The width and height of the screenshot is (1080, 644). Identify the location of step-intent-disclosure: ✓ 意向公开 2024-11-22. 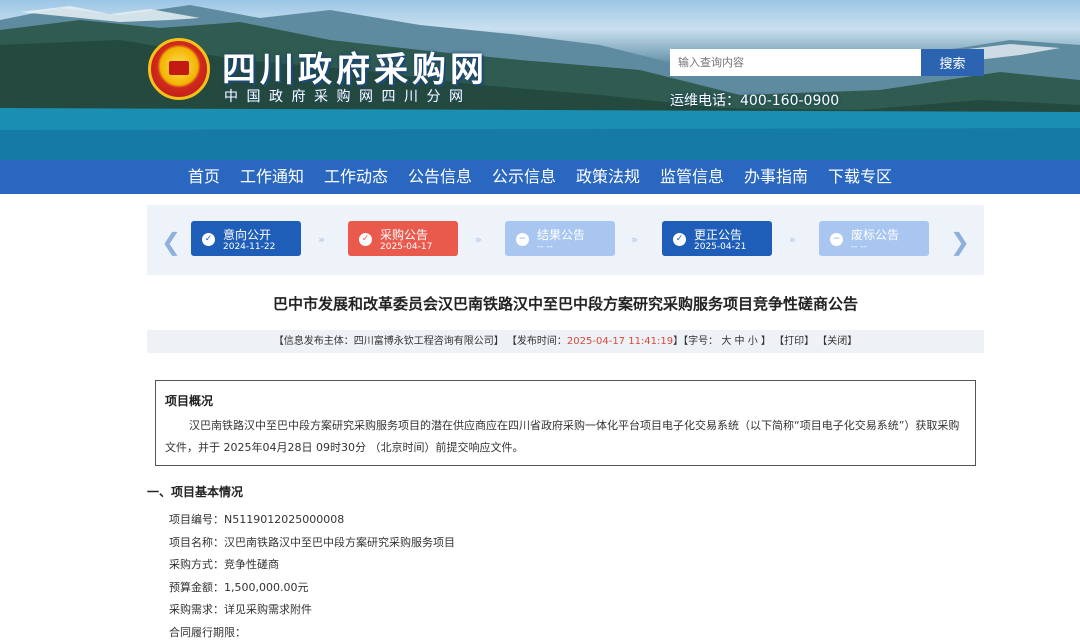
(246, 238).